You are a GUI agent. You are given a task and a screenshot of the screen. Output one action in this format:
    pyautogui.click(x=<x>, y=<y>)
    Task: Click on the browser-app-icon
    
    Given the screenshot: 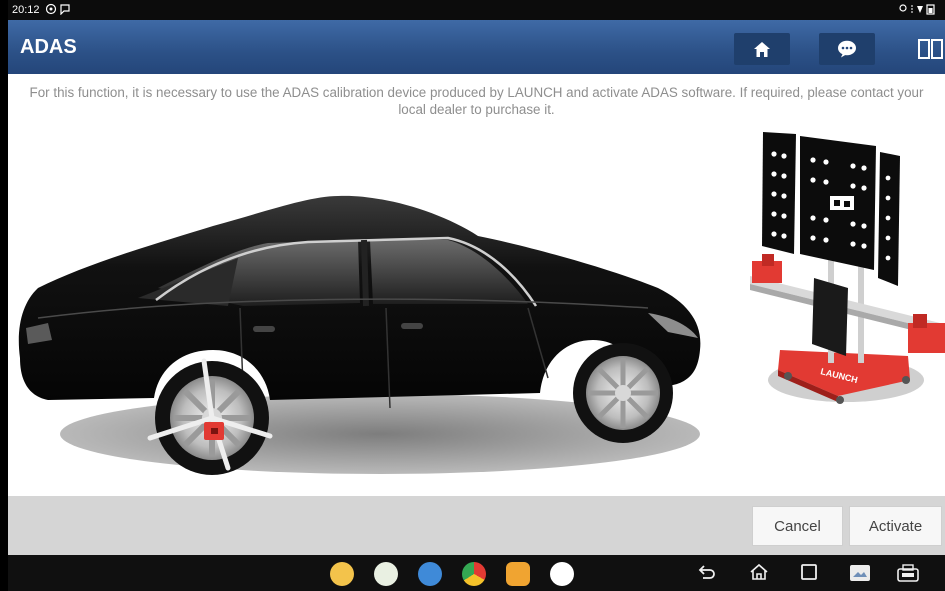 What is the action you would take?
    pyautogui.click(x=474, y=574)
    